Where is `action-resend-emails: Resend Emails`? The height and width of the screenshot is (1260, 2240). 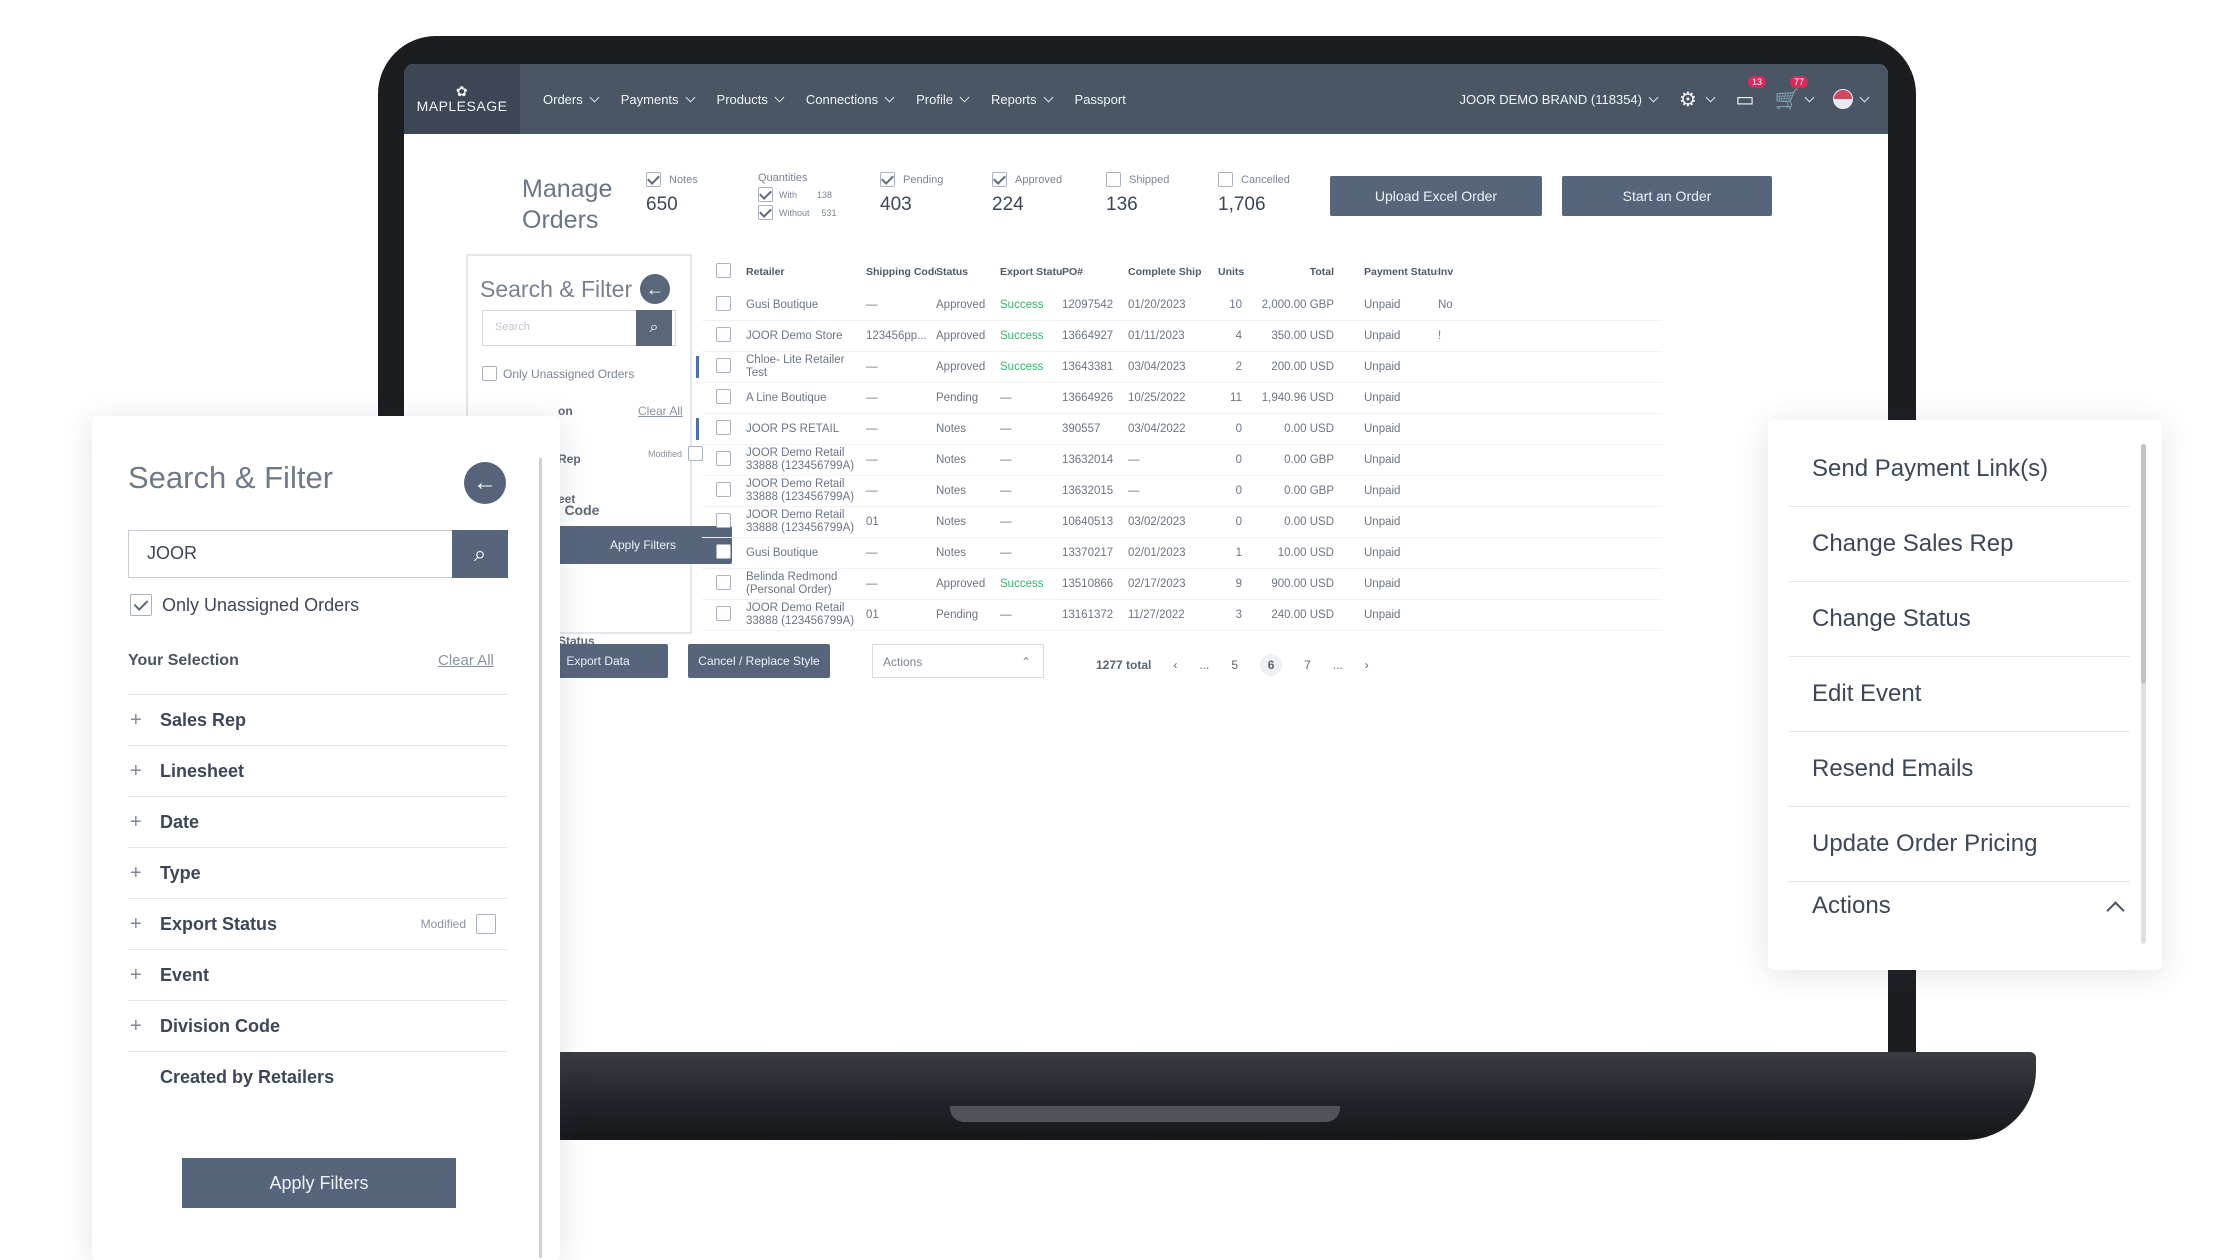
action-resend-emails: Resend Emails is located at coordinates (1959, 769).